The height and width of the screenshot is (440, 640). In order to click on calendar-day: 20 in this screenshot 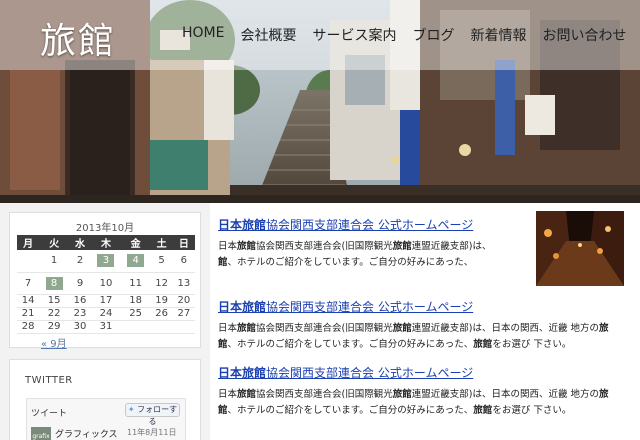, I will do `click(183, 301)`.